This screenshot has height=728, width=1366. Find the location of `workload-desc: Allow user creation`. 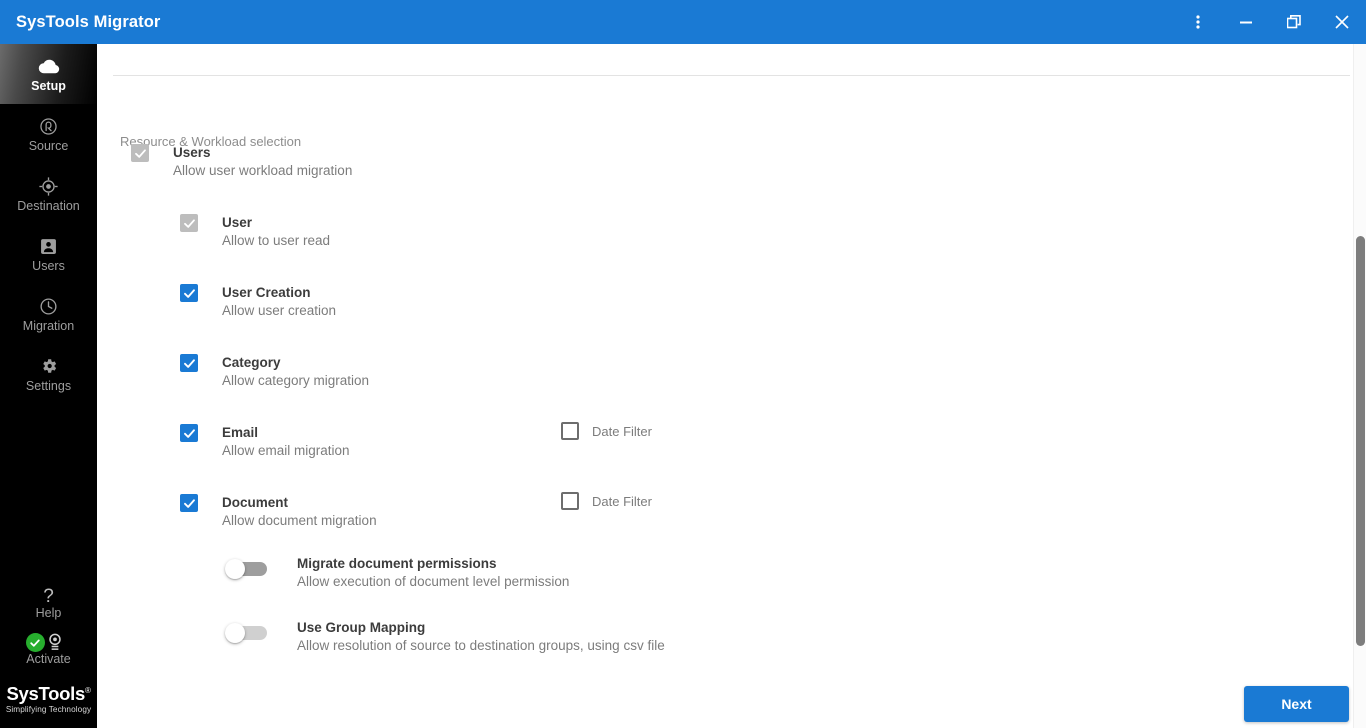

workload-desc: Allow user creation is located at coordinates (279, 310).